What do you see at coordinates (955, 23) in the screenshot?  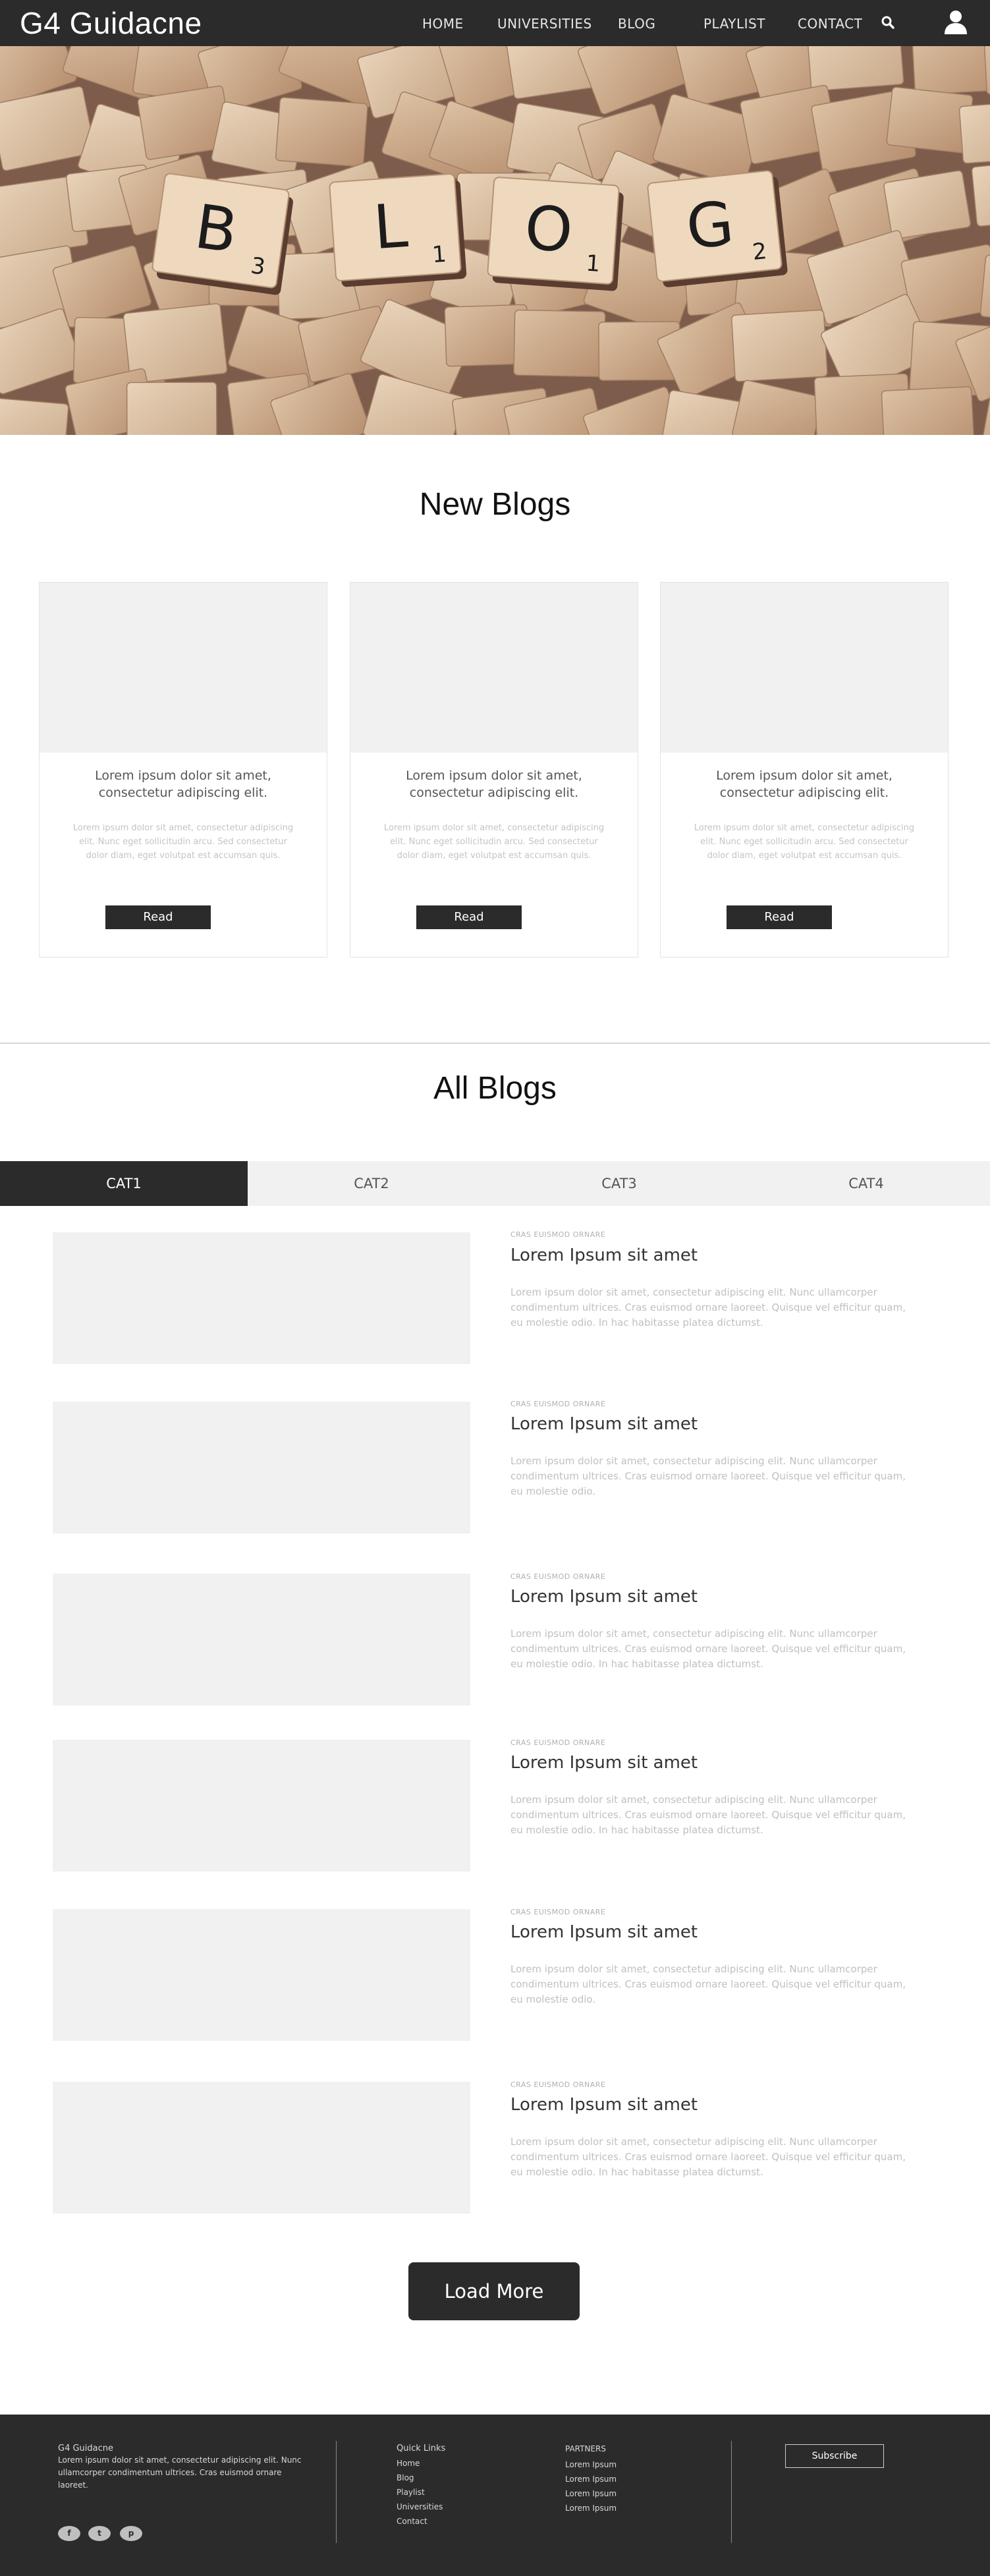 I see `user-icon` at bounding box center [955, 23].